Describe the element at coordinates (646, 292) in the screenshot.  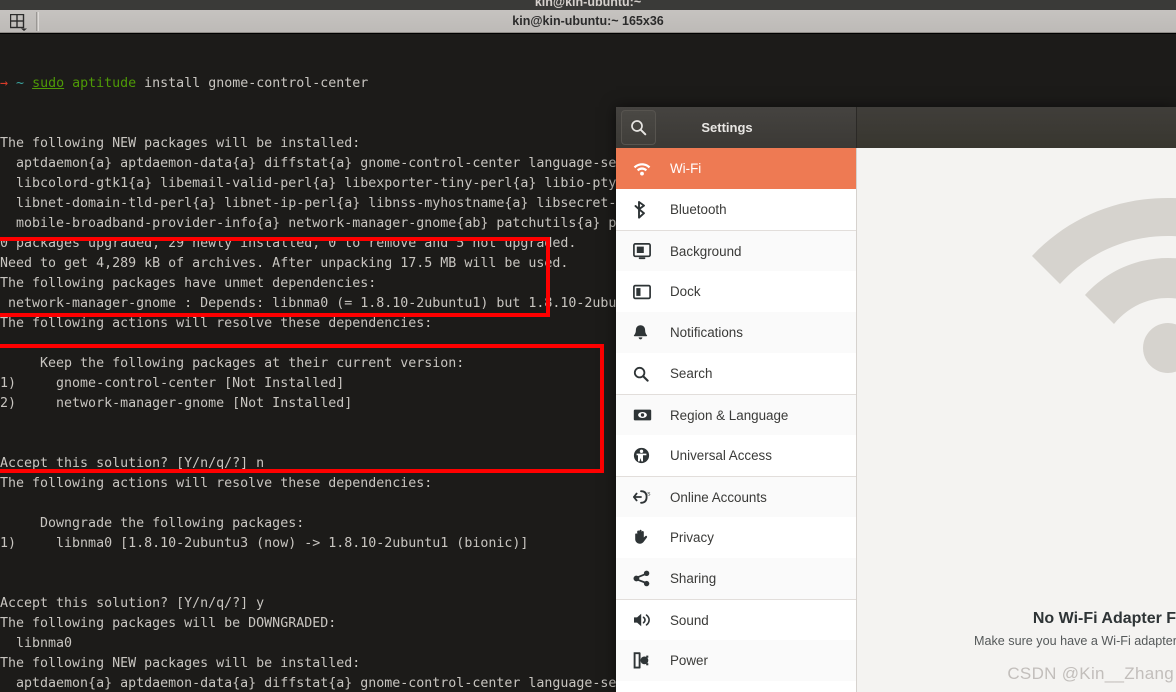
I see `dock-icon` at that location.